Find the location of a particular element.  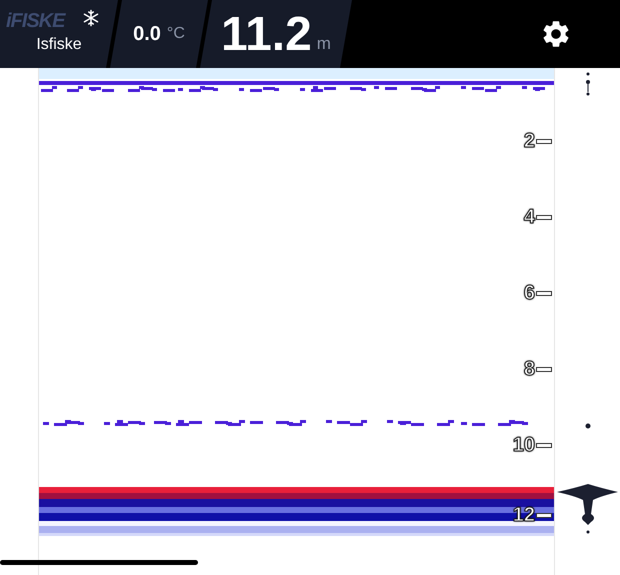

depth-scale-label: 10 is located at coordinates (523, 445).